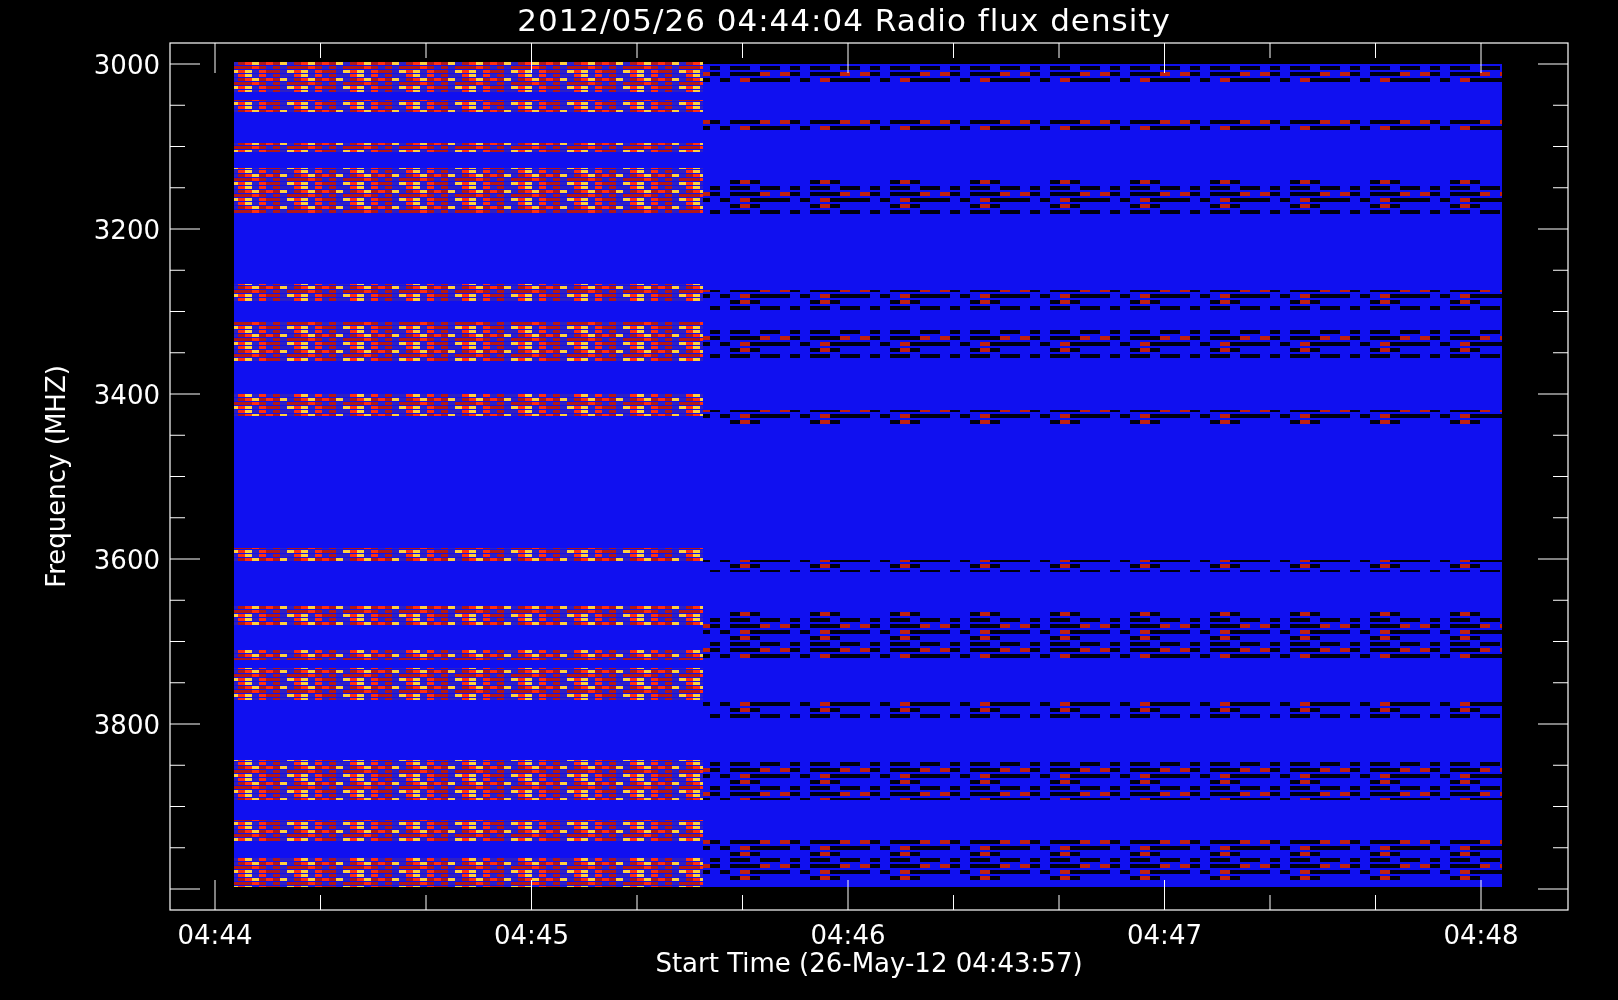 The height and width of the screenshot is (1000, 1618). I want to click on axis-tick-label: 3200, so click(126, 230).